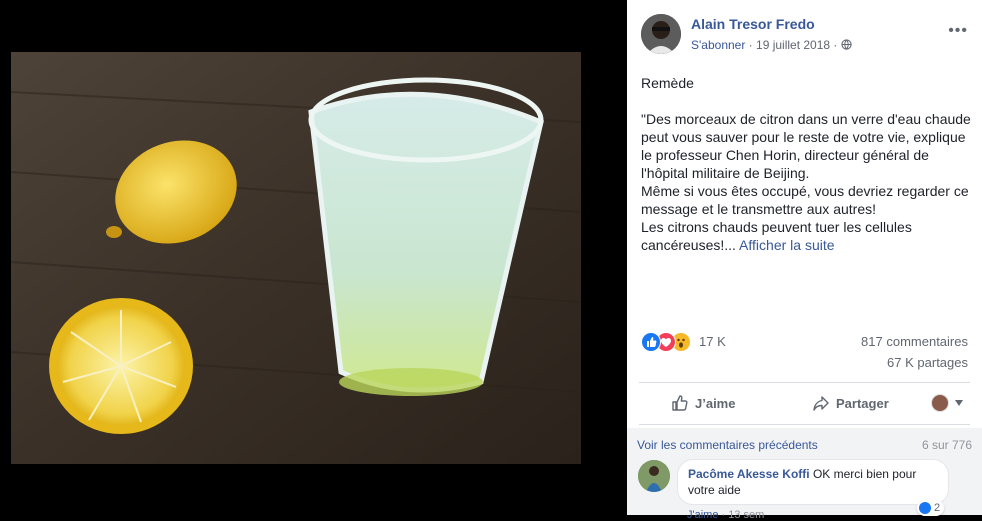 This screenshot has height=521, width=982. I want to click on commenter-avatar, so click(654, 476).